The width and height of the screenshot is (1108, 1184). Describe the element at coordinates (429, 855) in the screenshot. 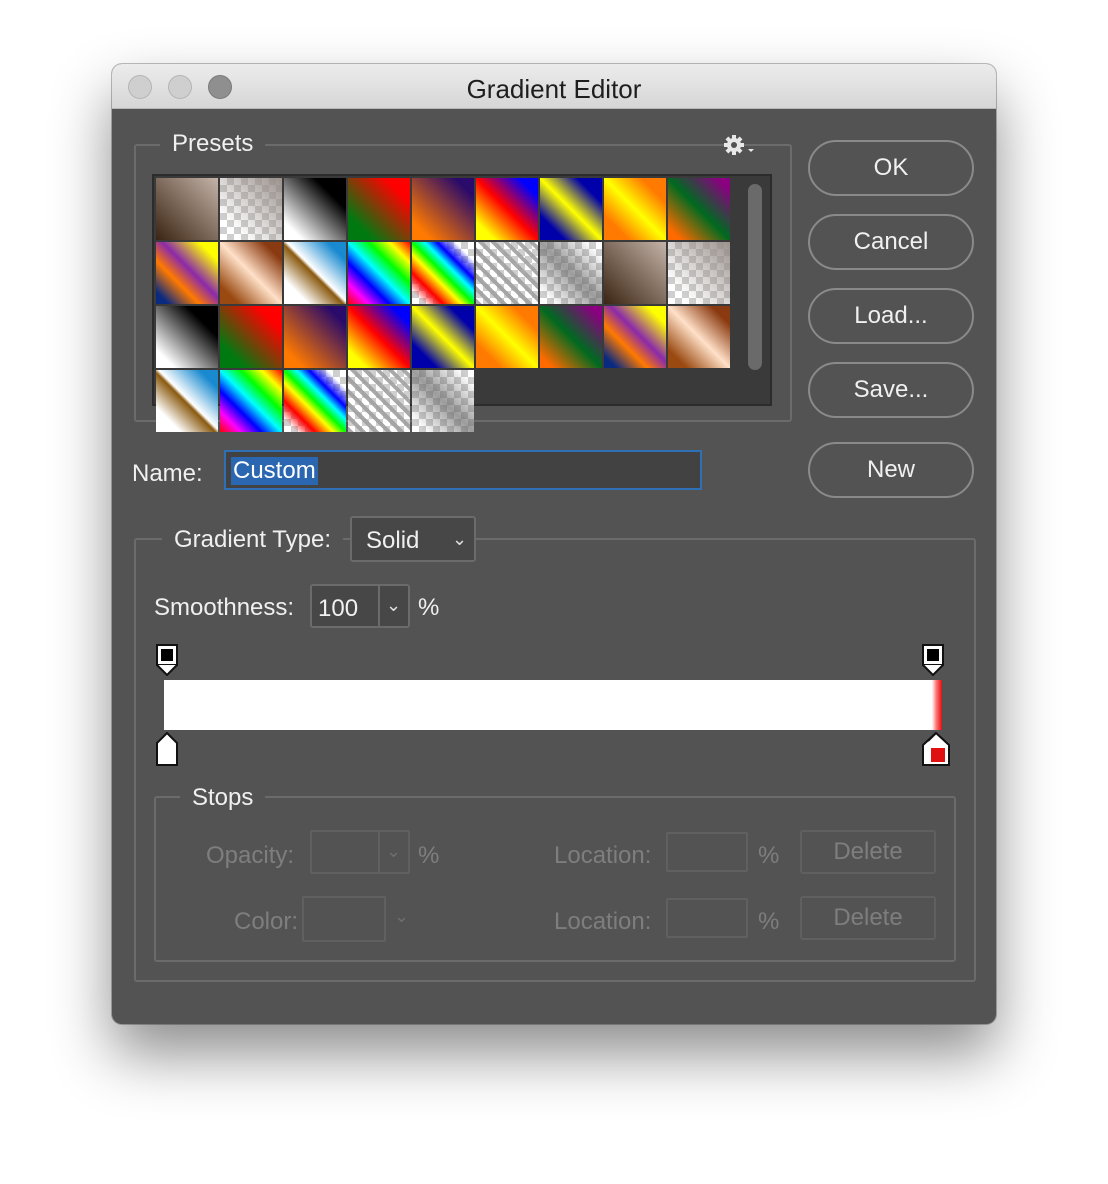

I see `opacity-percent: %` at that location.